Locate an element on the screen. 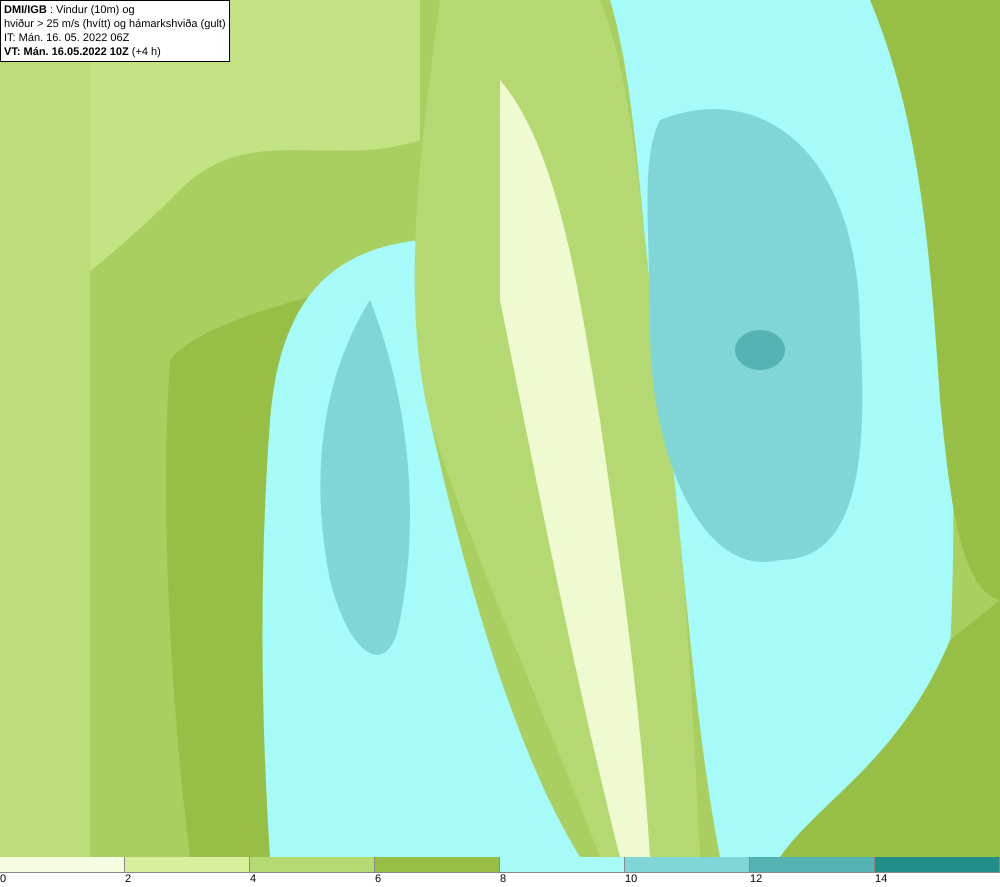 Image resolution: width=1000 pixels, height=887 pixels. header-text: VT: Mán. 16.05.2022 10Z (+4 h) is located at coordinates (83, 52).